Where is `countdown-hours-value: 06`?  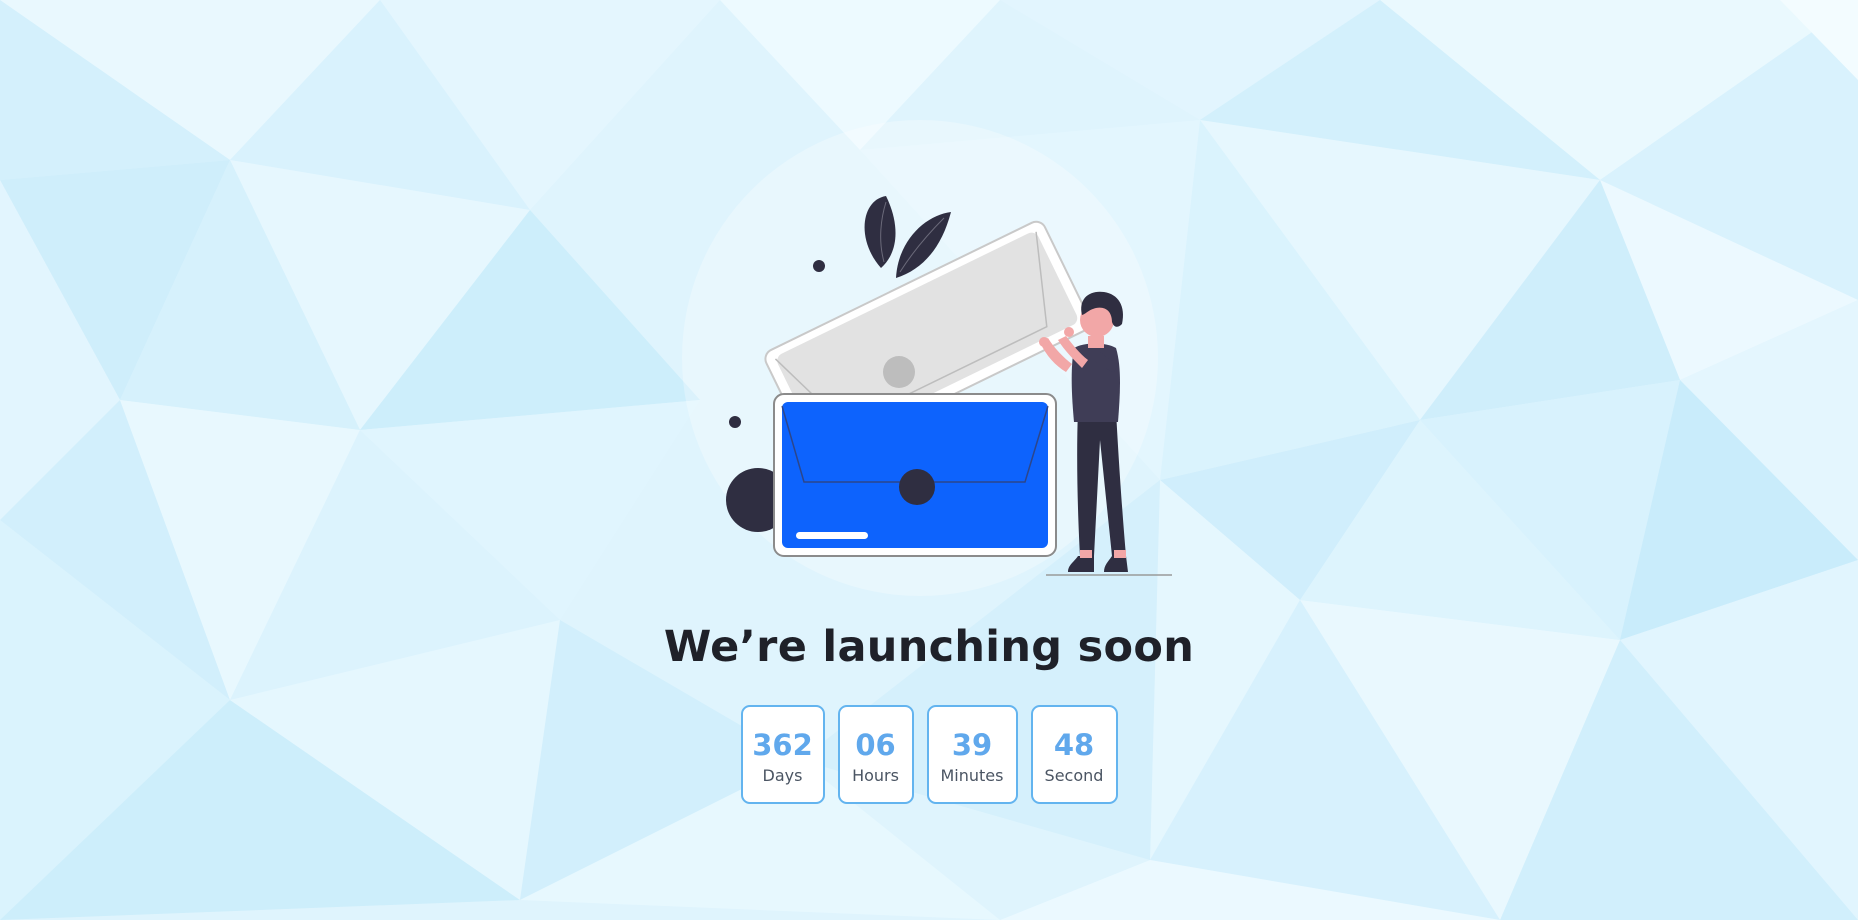 countdown-hours-value: 06 is located at coordinates (875, 745).